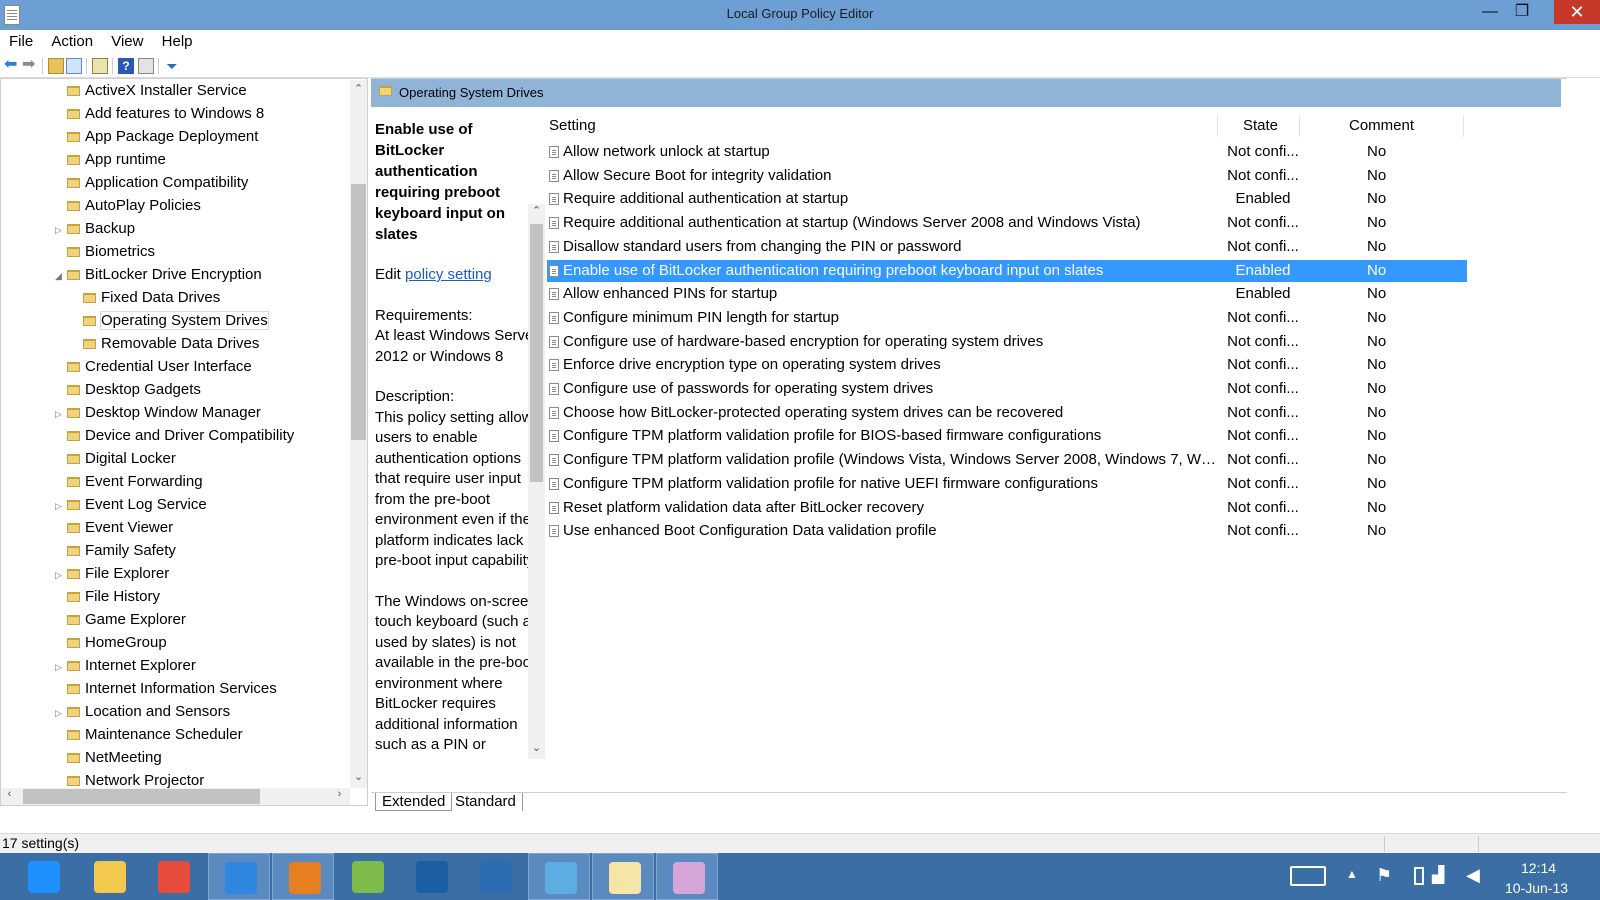  I want to click on forward-arrow-icon: ➡, so click(30, 65).